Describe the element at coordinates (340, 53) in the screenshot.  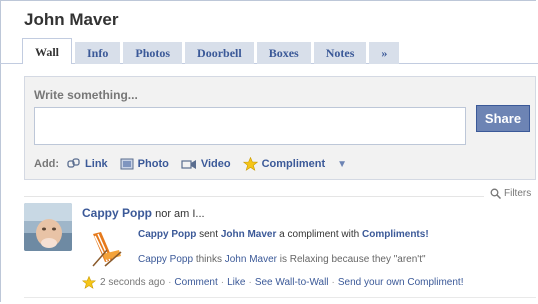
I see `tab-notes: Notes` at that location.